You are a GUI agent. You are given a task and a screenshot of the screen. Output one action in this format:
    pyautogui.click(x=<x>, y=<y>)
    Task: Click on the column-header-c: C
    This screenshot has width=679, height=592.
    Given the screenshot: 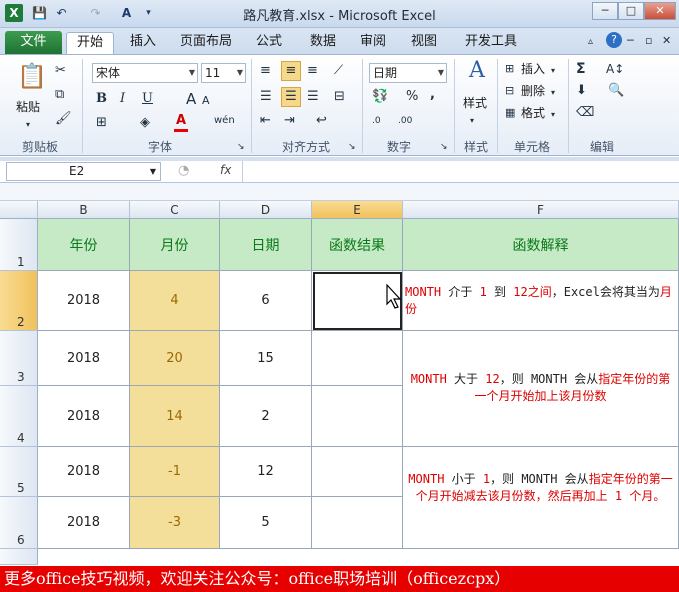 What is the action you would take?
    pyautogui.click(x=175, y=210)
    